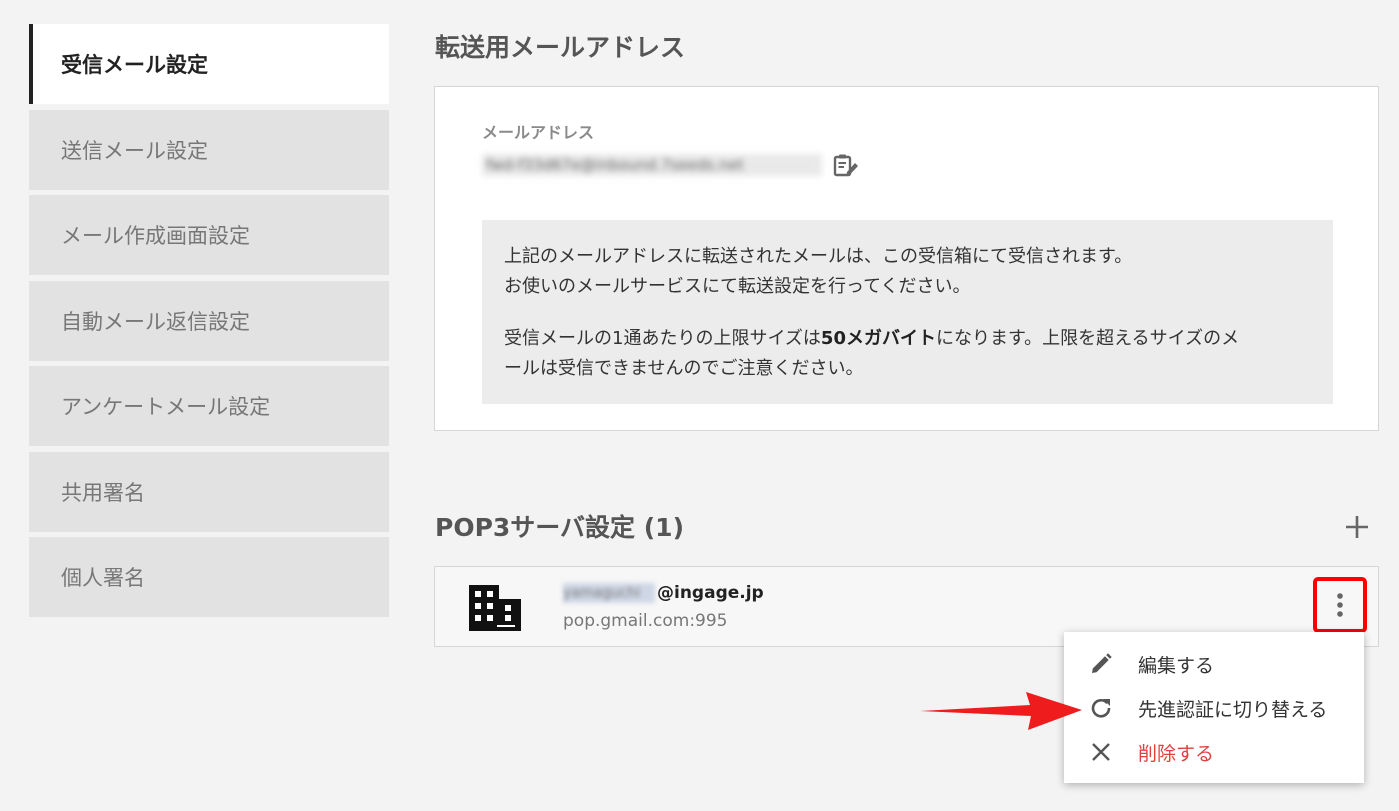  I want to click on sidebar-item-label: アンケートメール設定, so click(166, 407).